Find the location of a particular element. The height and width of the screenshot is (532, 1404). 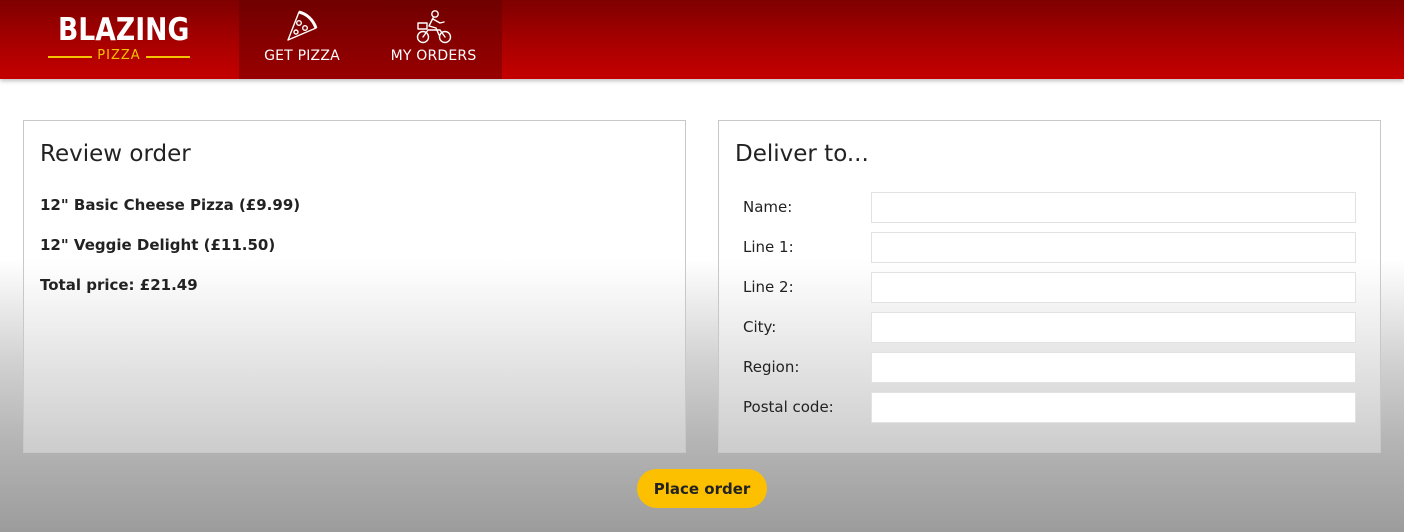

postal-code-label: Postal code: is located at coordinates (788, 407).